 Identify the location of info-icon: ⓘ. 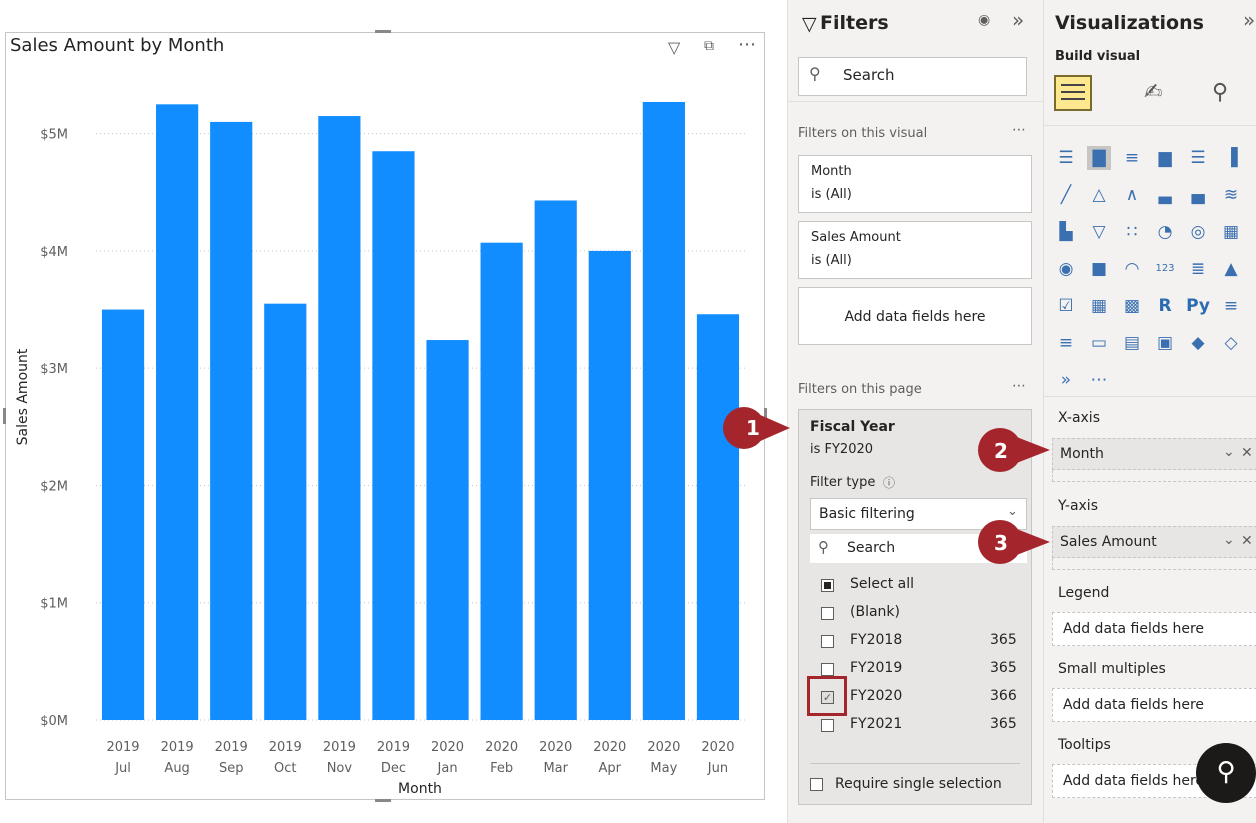
(889, 482).